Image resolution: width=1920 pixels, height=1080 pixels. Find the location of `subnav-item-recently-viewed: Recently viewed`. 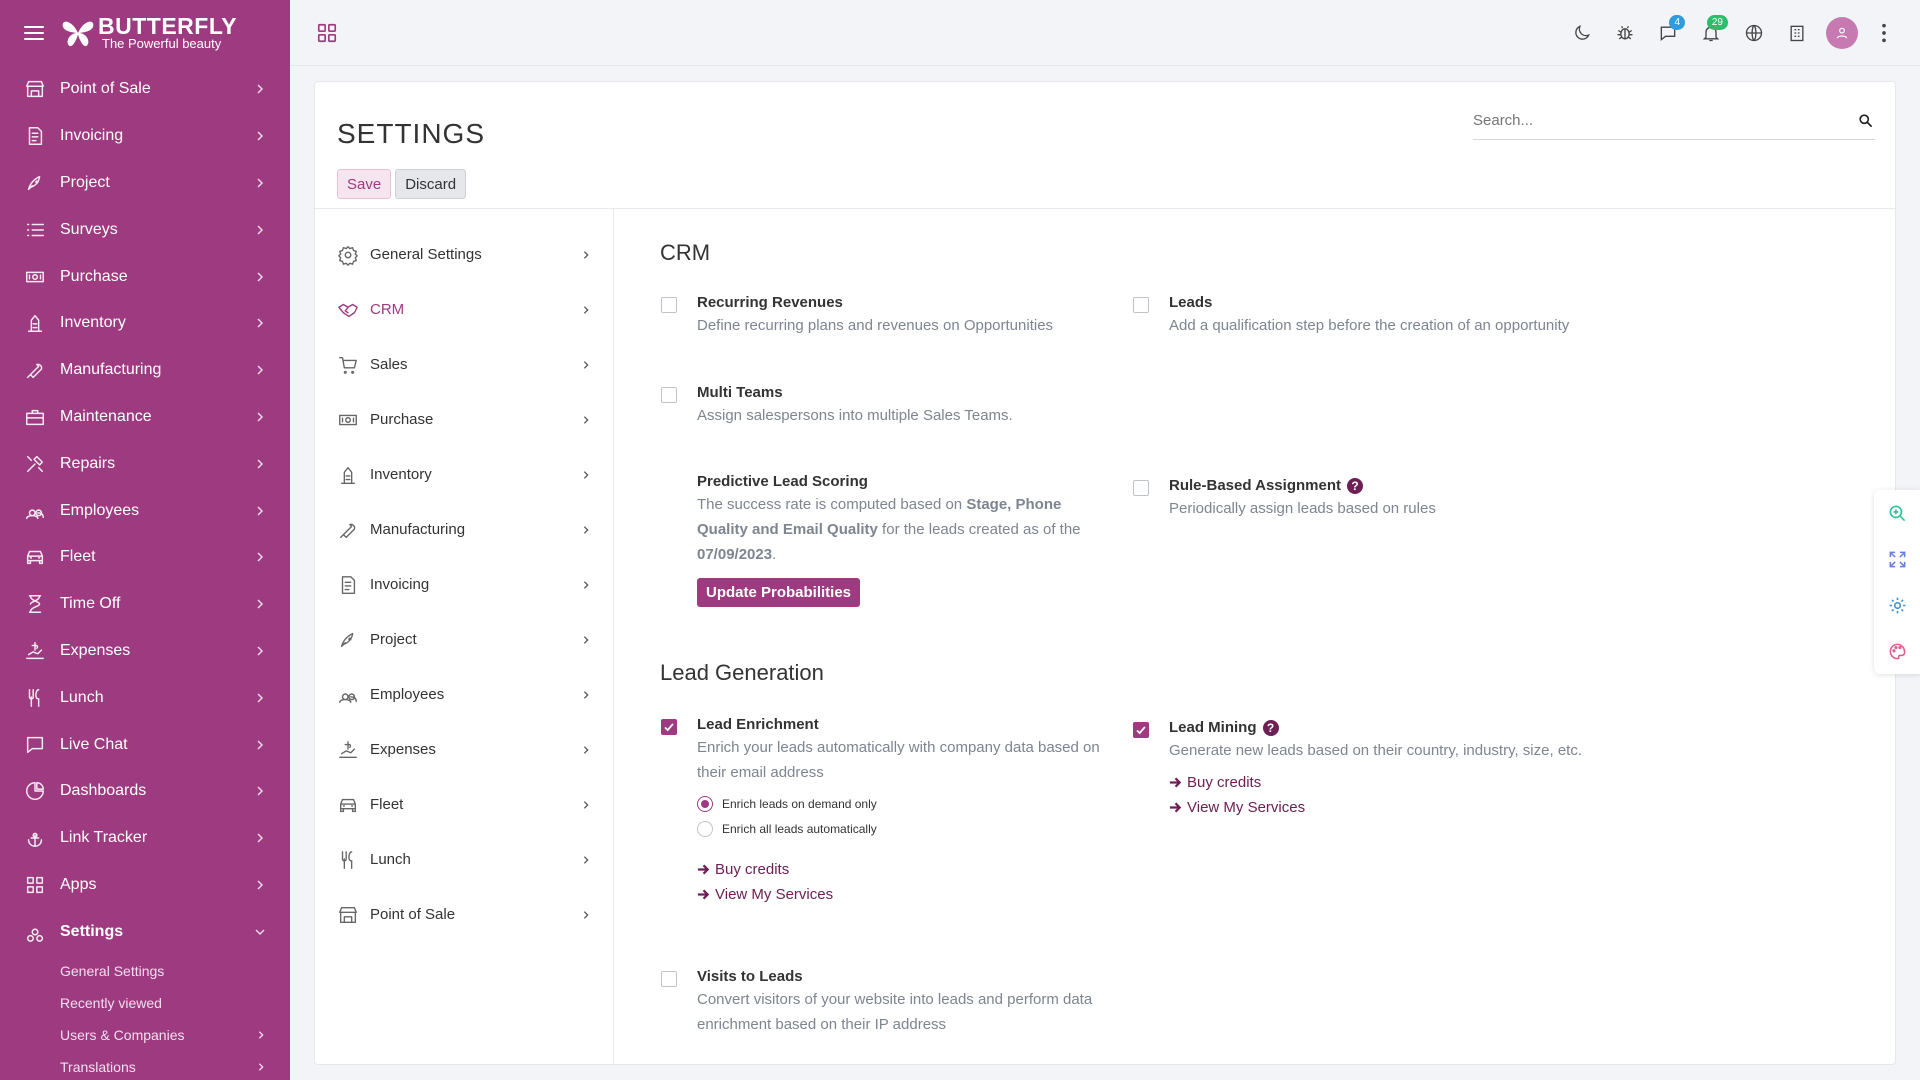

subnav-item-recently-viewed: Recently viewed is located at coordinates (145, 1003).